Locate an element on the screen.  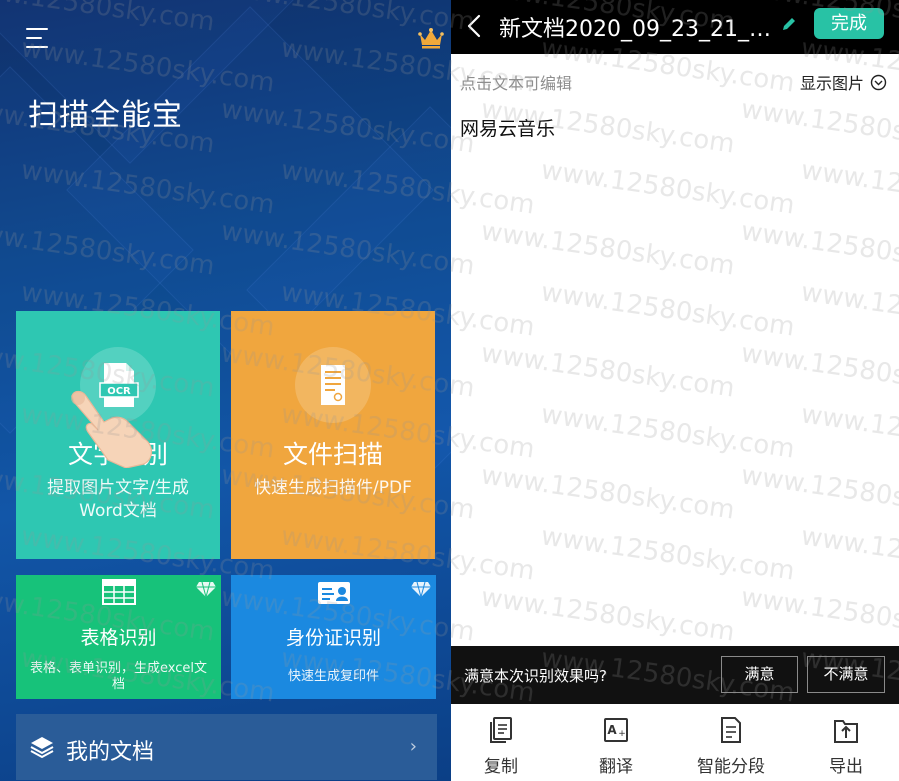
pointing-hand-icon is located at coordinates (112, 429).